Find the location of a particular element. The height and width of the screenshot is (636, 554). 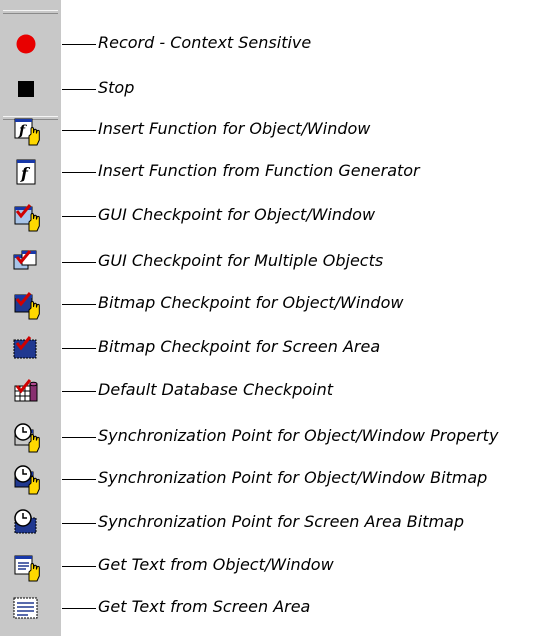

record-dot-icon is located at coordinates (26, 44).